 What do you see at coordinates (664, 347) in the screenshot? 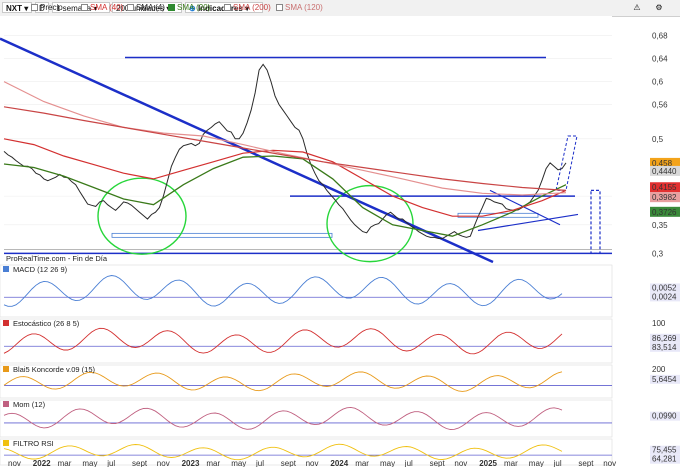
I see `panel-value-label: 83,514` at bounding box center [664, 347].